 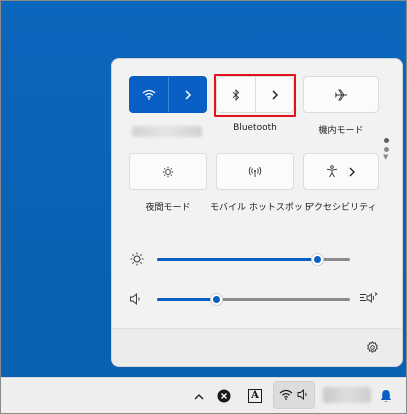 What do you see at coordinates (341, 208) in the screenshot?
I see `accessibility-label: アクセシビリティ` at bounding box center [341, 208].